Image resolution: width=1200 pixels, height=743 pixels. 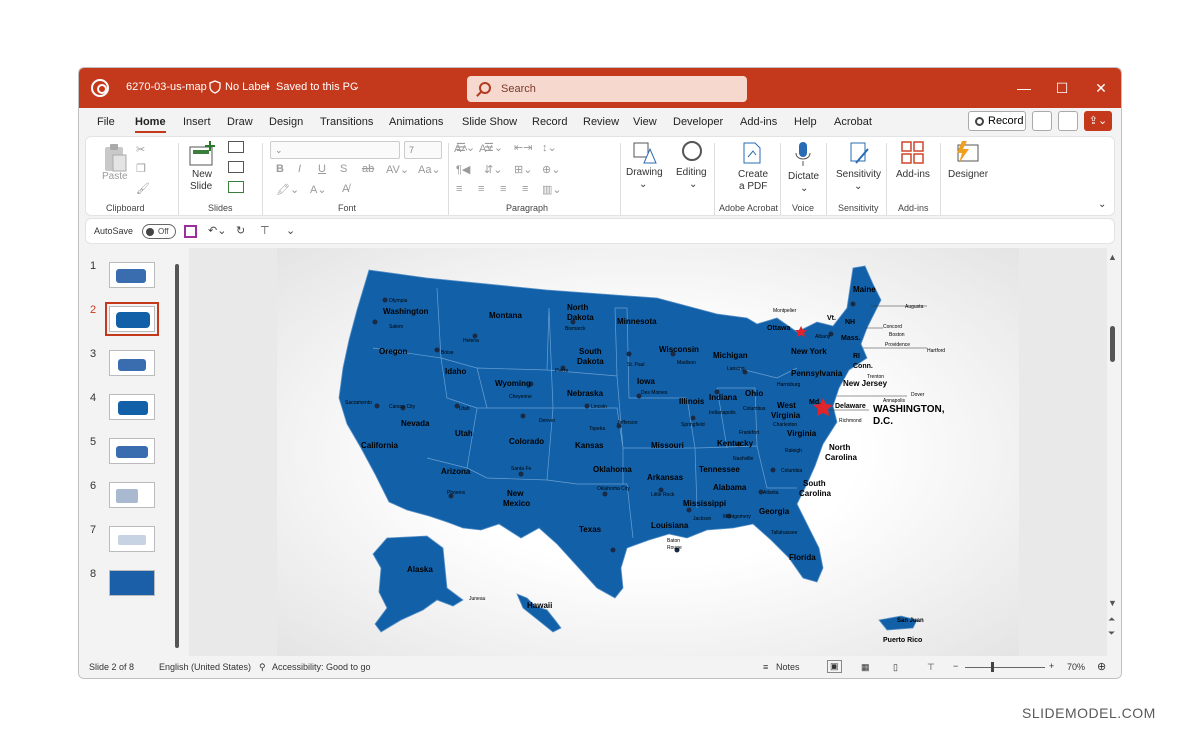 What do you see at coordinates (321, 667) in the screenshot?
I see `accessibility-status: Accessibility: Good to go` at bounding box center [321, 667].